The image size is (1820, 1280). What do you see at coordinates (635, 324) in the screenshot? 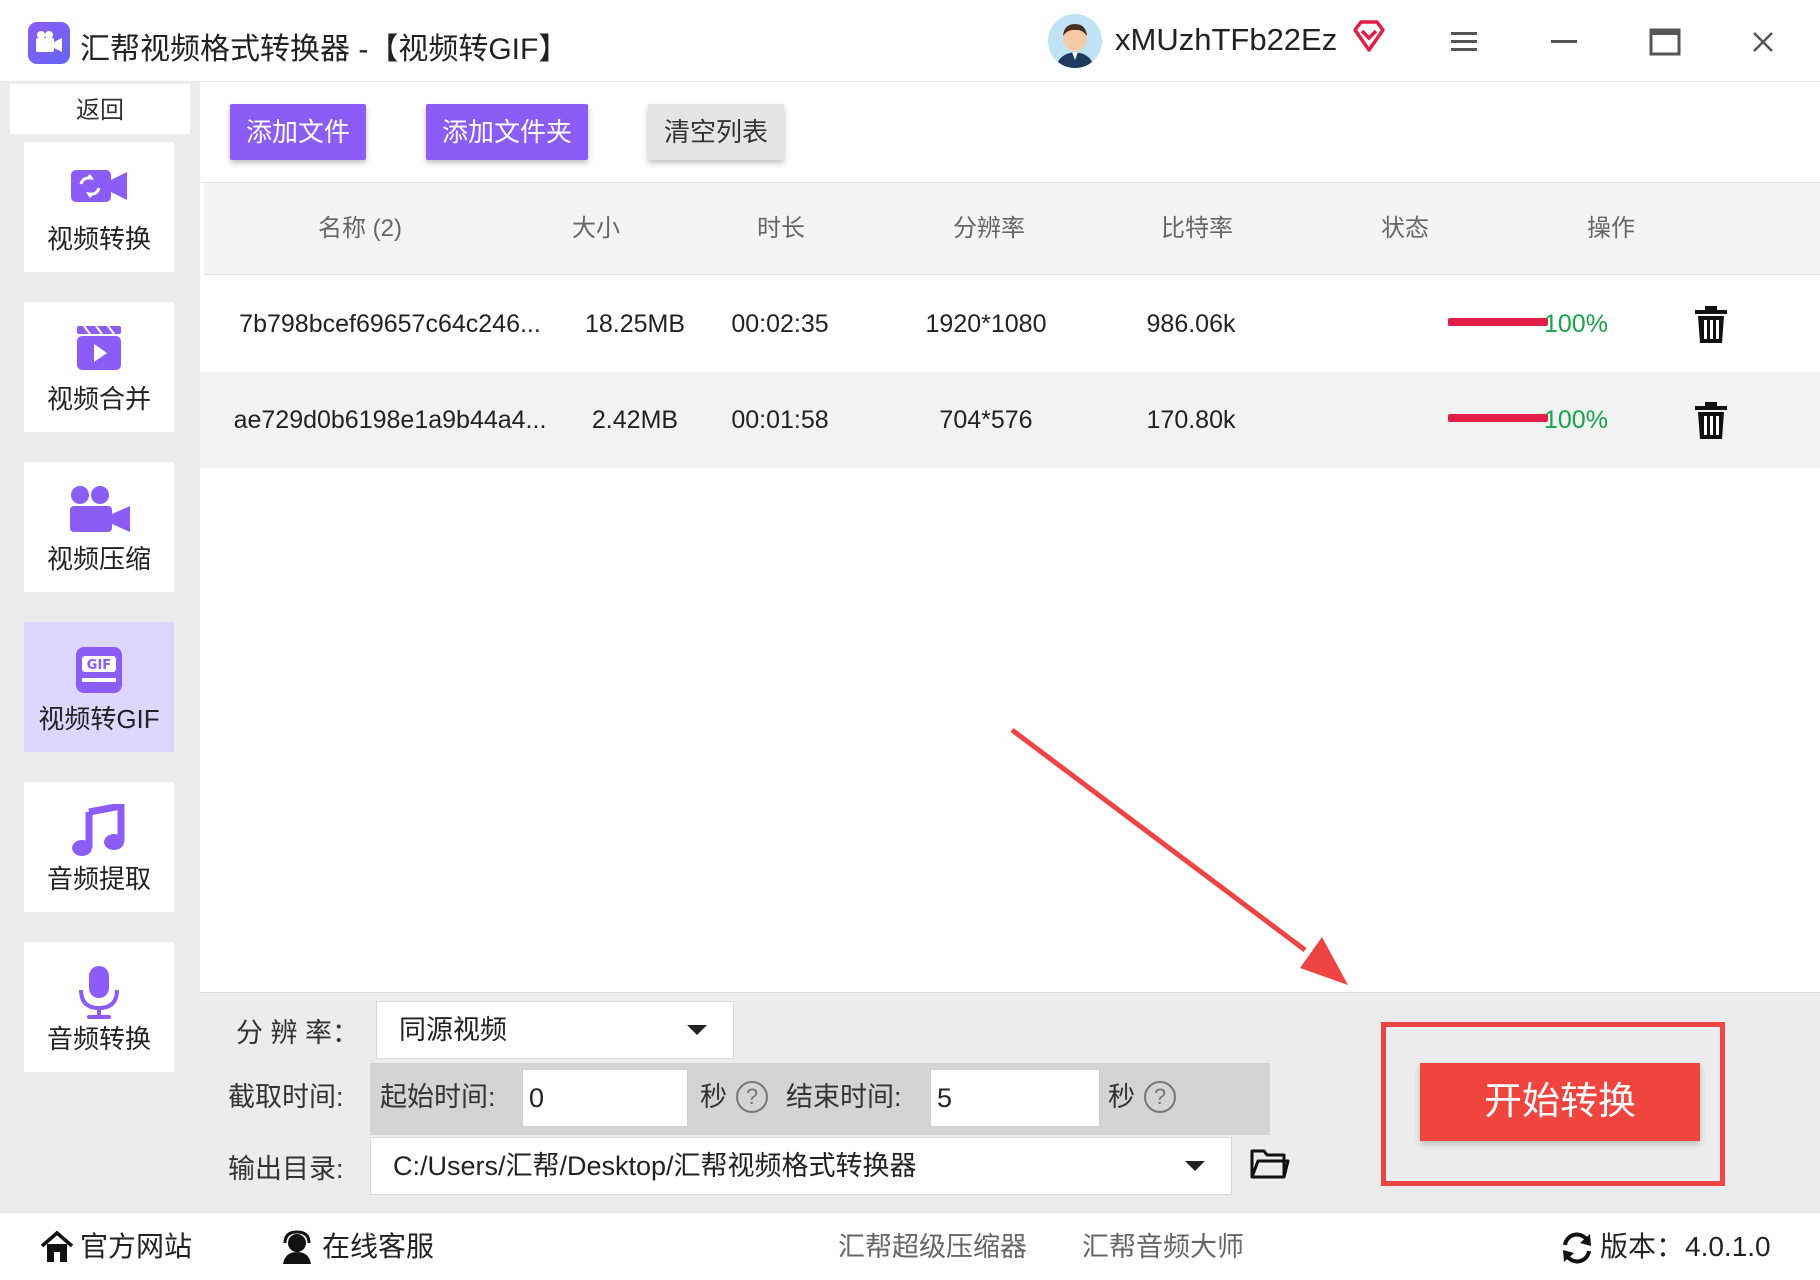
I see `file-size: 18.25MB` at bounding box center [635, 324].